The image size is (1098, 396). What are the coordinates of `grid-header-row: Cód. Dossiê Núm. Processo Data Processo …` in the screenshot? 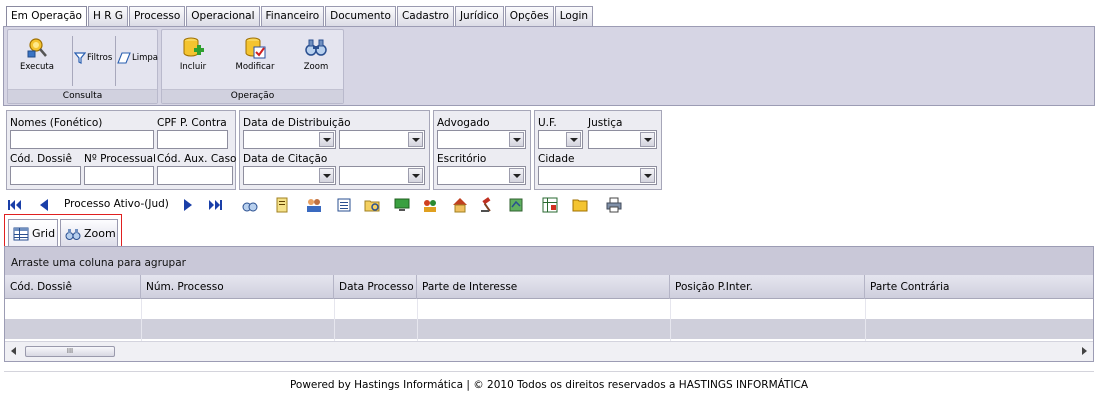 It's located at (549, 287).